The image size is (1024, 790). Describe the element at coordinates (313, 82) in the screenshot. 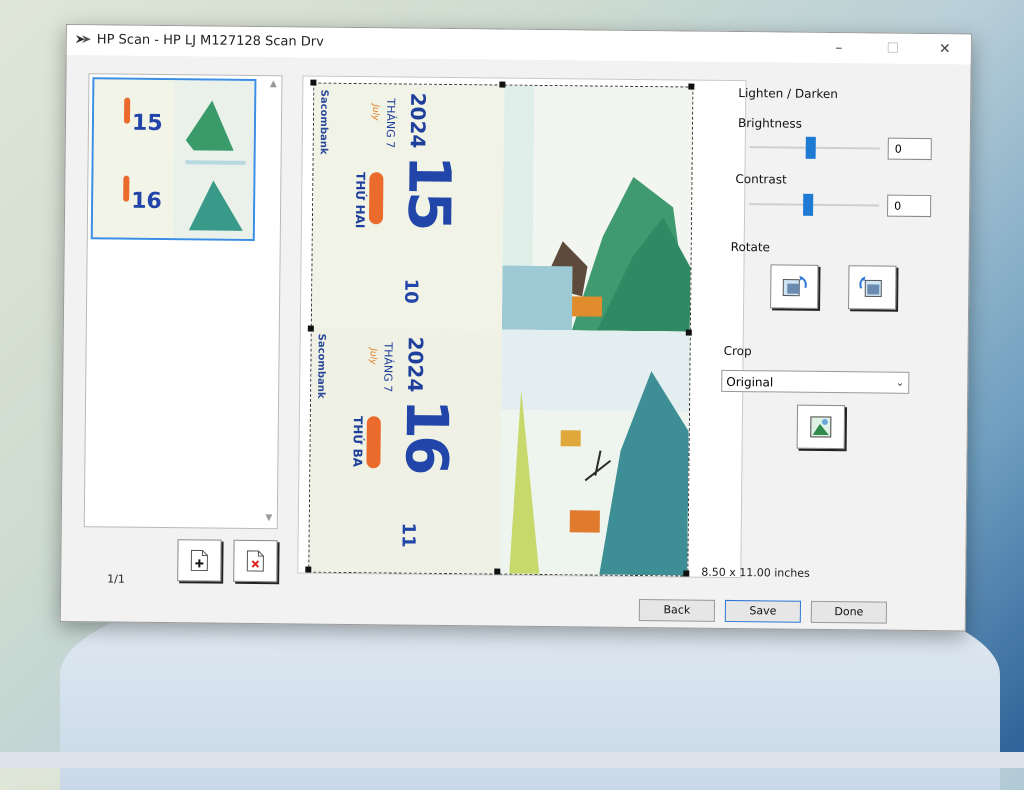

I see `crop-handle-top-left` at that location.